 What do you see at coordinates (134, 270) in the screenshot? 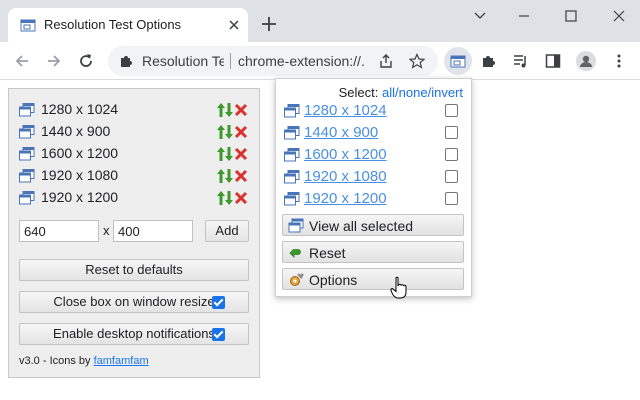
I see `reset-defaults-button: Reset to defaults` at bounding box center [134, 270].